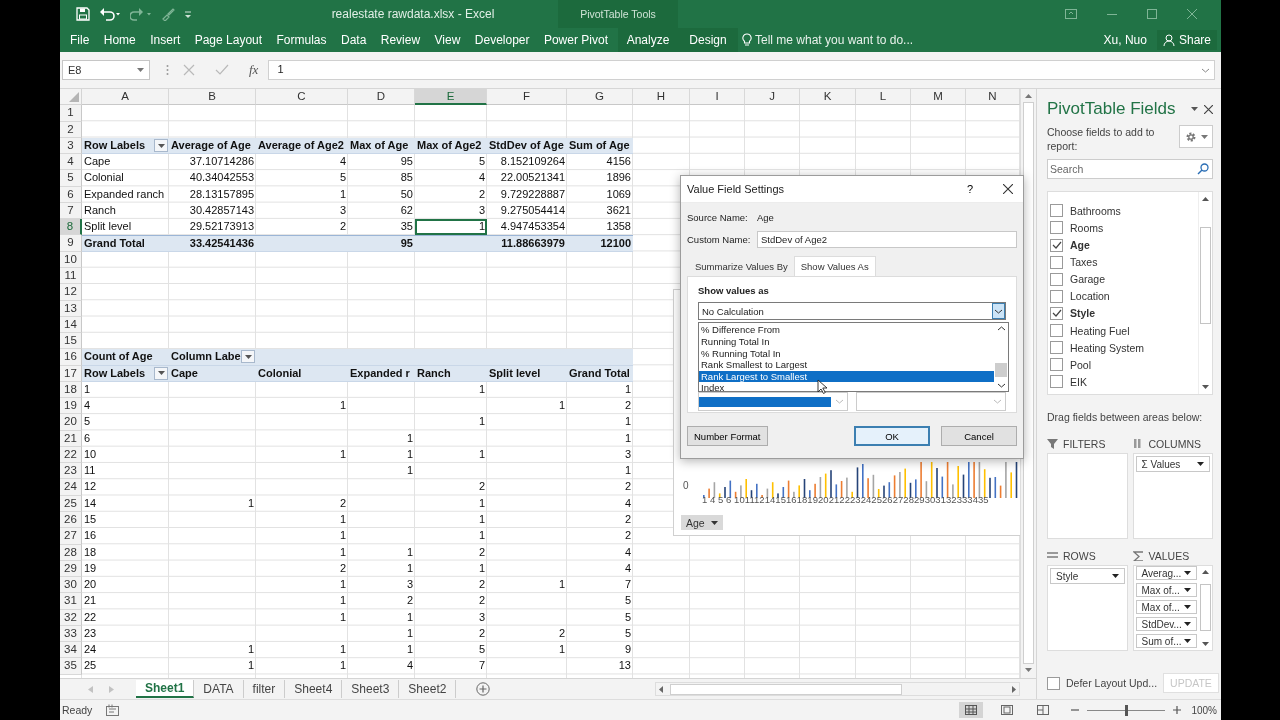 The height and width of the screenshot is (720, 1280). Describe the element at coordinates (727, 436) in the screenshot. I see `dialog-button: Number Format` at that location.